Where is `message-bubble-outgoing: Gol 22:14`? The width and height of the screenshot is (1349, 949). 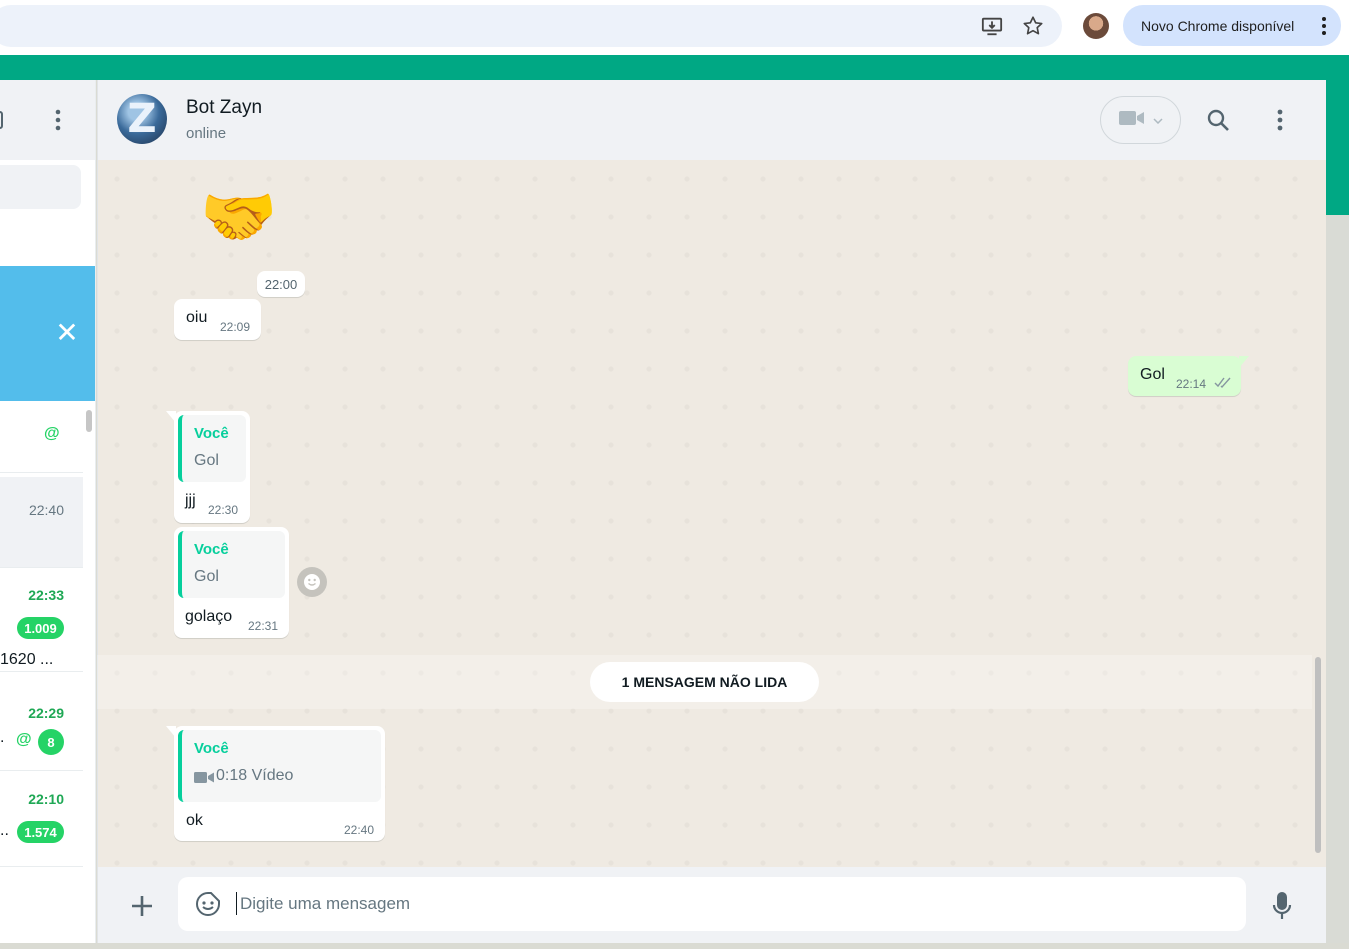 message-bubble-outgoing: Gol 22:14 is located at coordinates (1188, 376).